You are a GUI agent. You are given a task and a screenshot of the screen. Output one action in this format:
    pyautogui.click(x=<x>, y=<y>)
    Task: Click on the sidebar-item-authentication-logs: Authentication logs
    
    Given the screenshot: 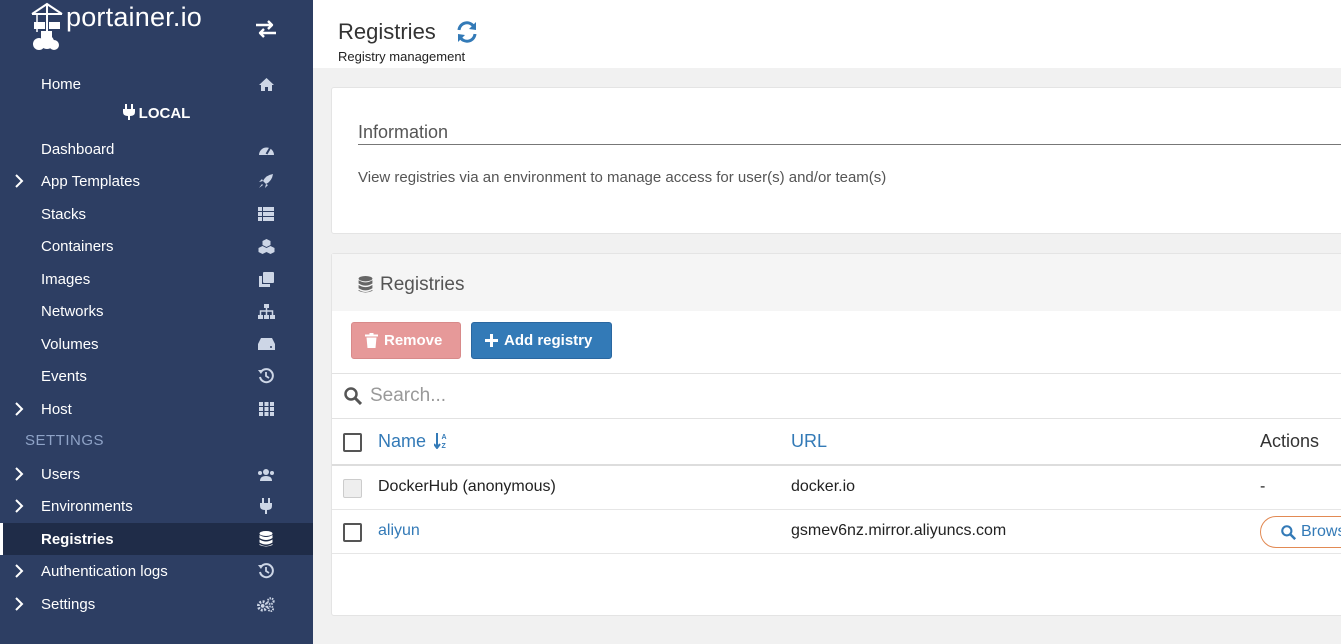 What is the action you would take?
    pyautogui.click(x=156, y=571)
    